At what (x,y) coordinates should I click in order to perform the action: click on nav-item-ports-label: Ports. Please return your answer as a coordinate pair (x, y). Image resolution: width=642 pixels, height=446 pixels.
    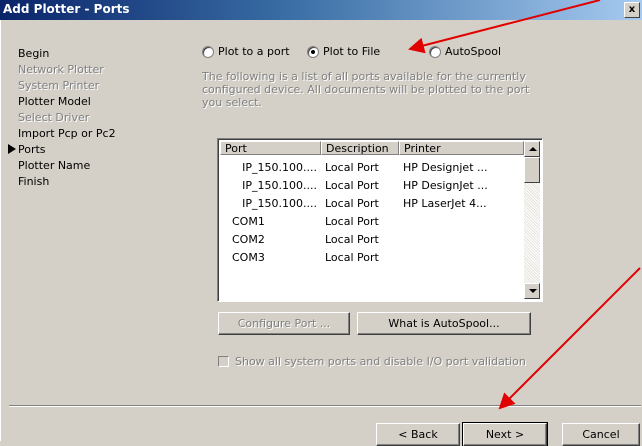
    Looking at the image, I should click on (32, 149).